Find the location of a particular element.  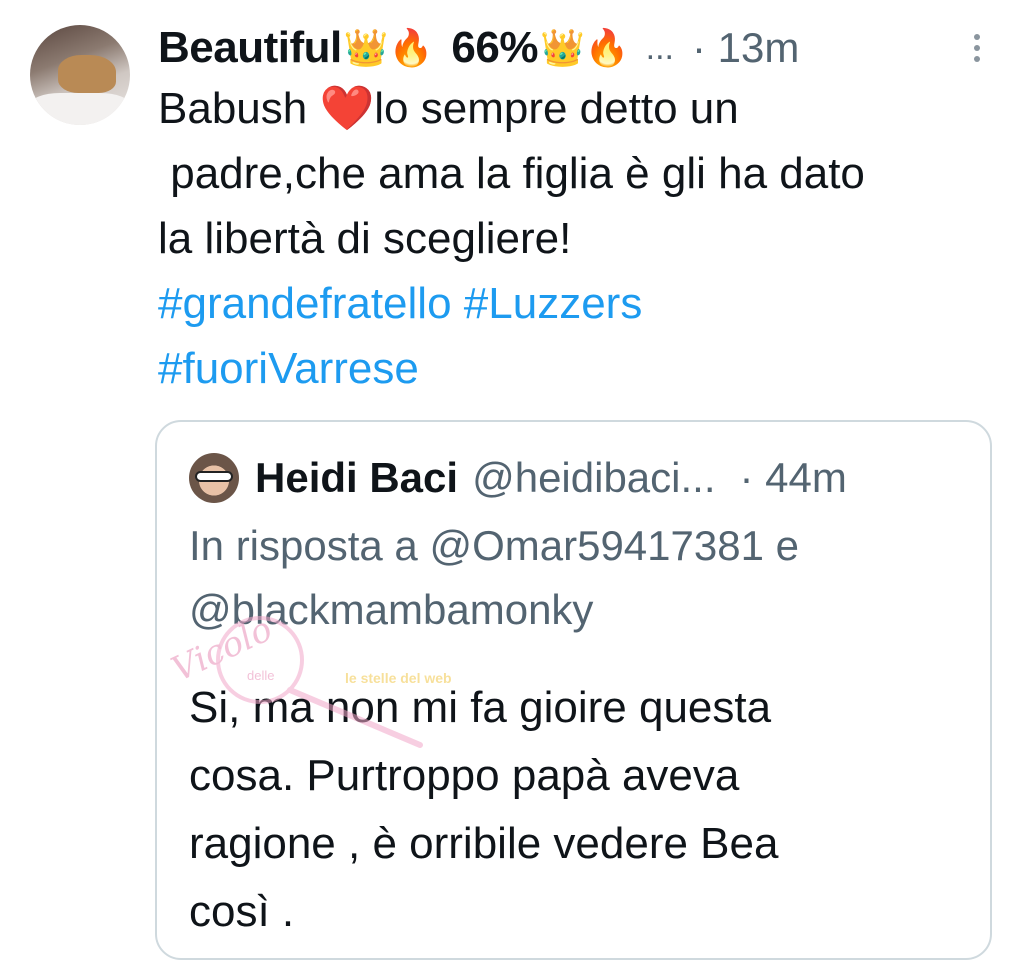

dog-image is located at coordinates (87, 74).